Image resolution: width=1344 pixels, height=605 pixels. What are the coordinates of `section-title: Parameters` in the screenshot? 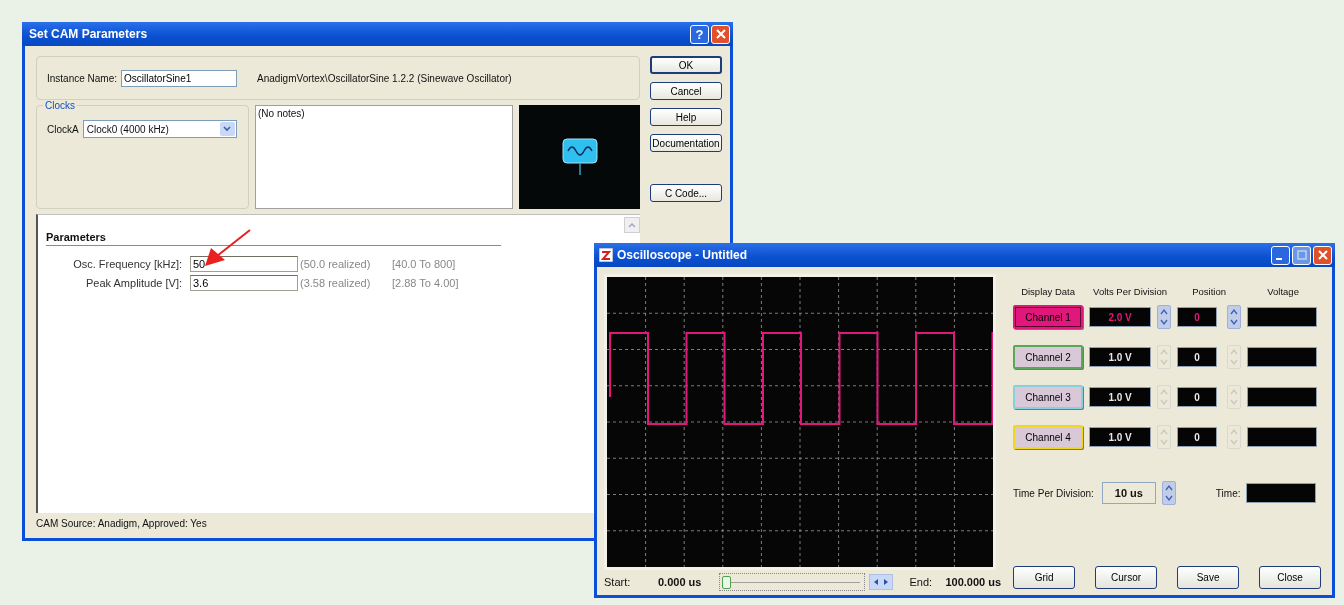 It's located at (273, 238).